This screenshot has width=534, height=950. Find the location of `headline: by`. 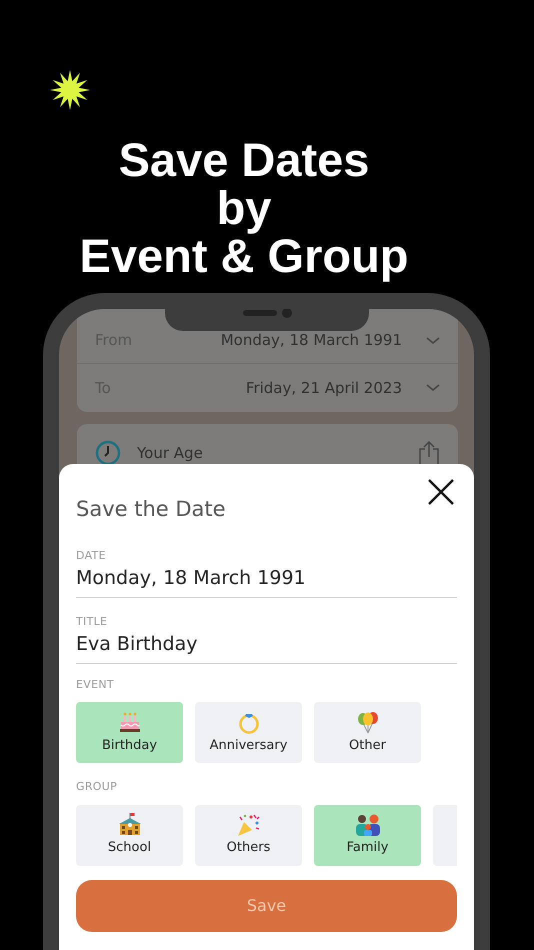

headline: by is located at coordinates (244, 208).